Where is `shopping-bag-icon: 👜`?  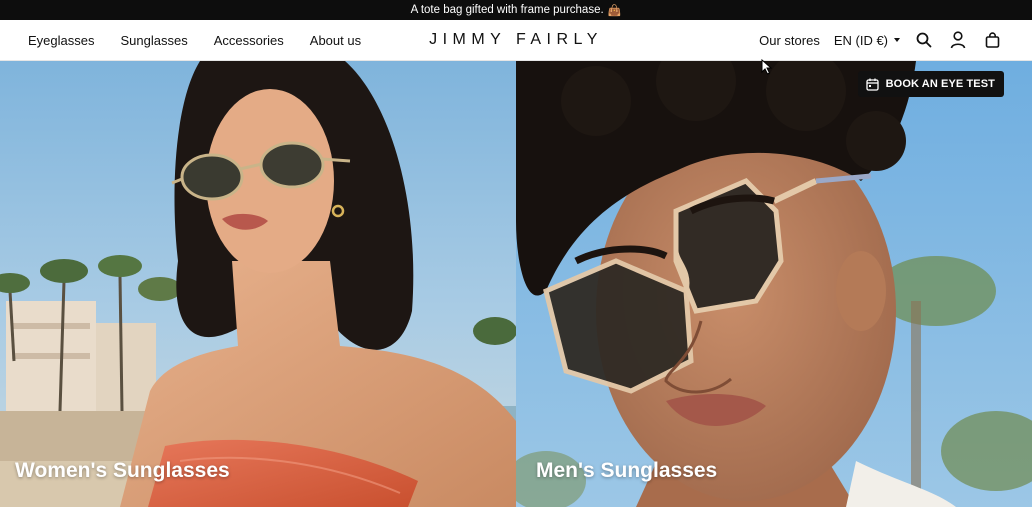
shopping-bag-icon: 👜 is located at coordinates (614, 10).